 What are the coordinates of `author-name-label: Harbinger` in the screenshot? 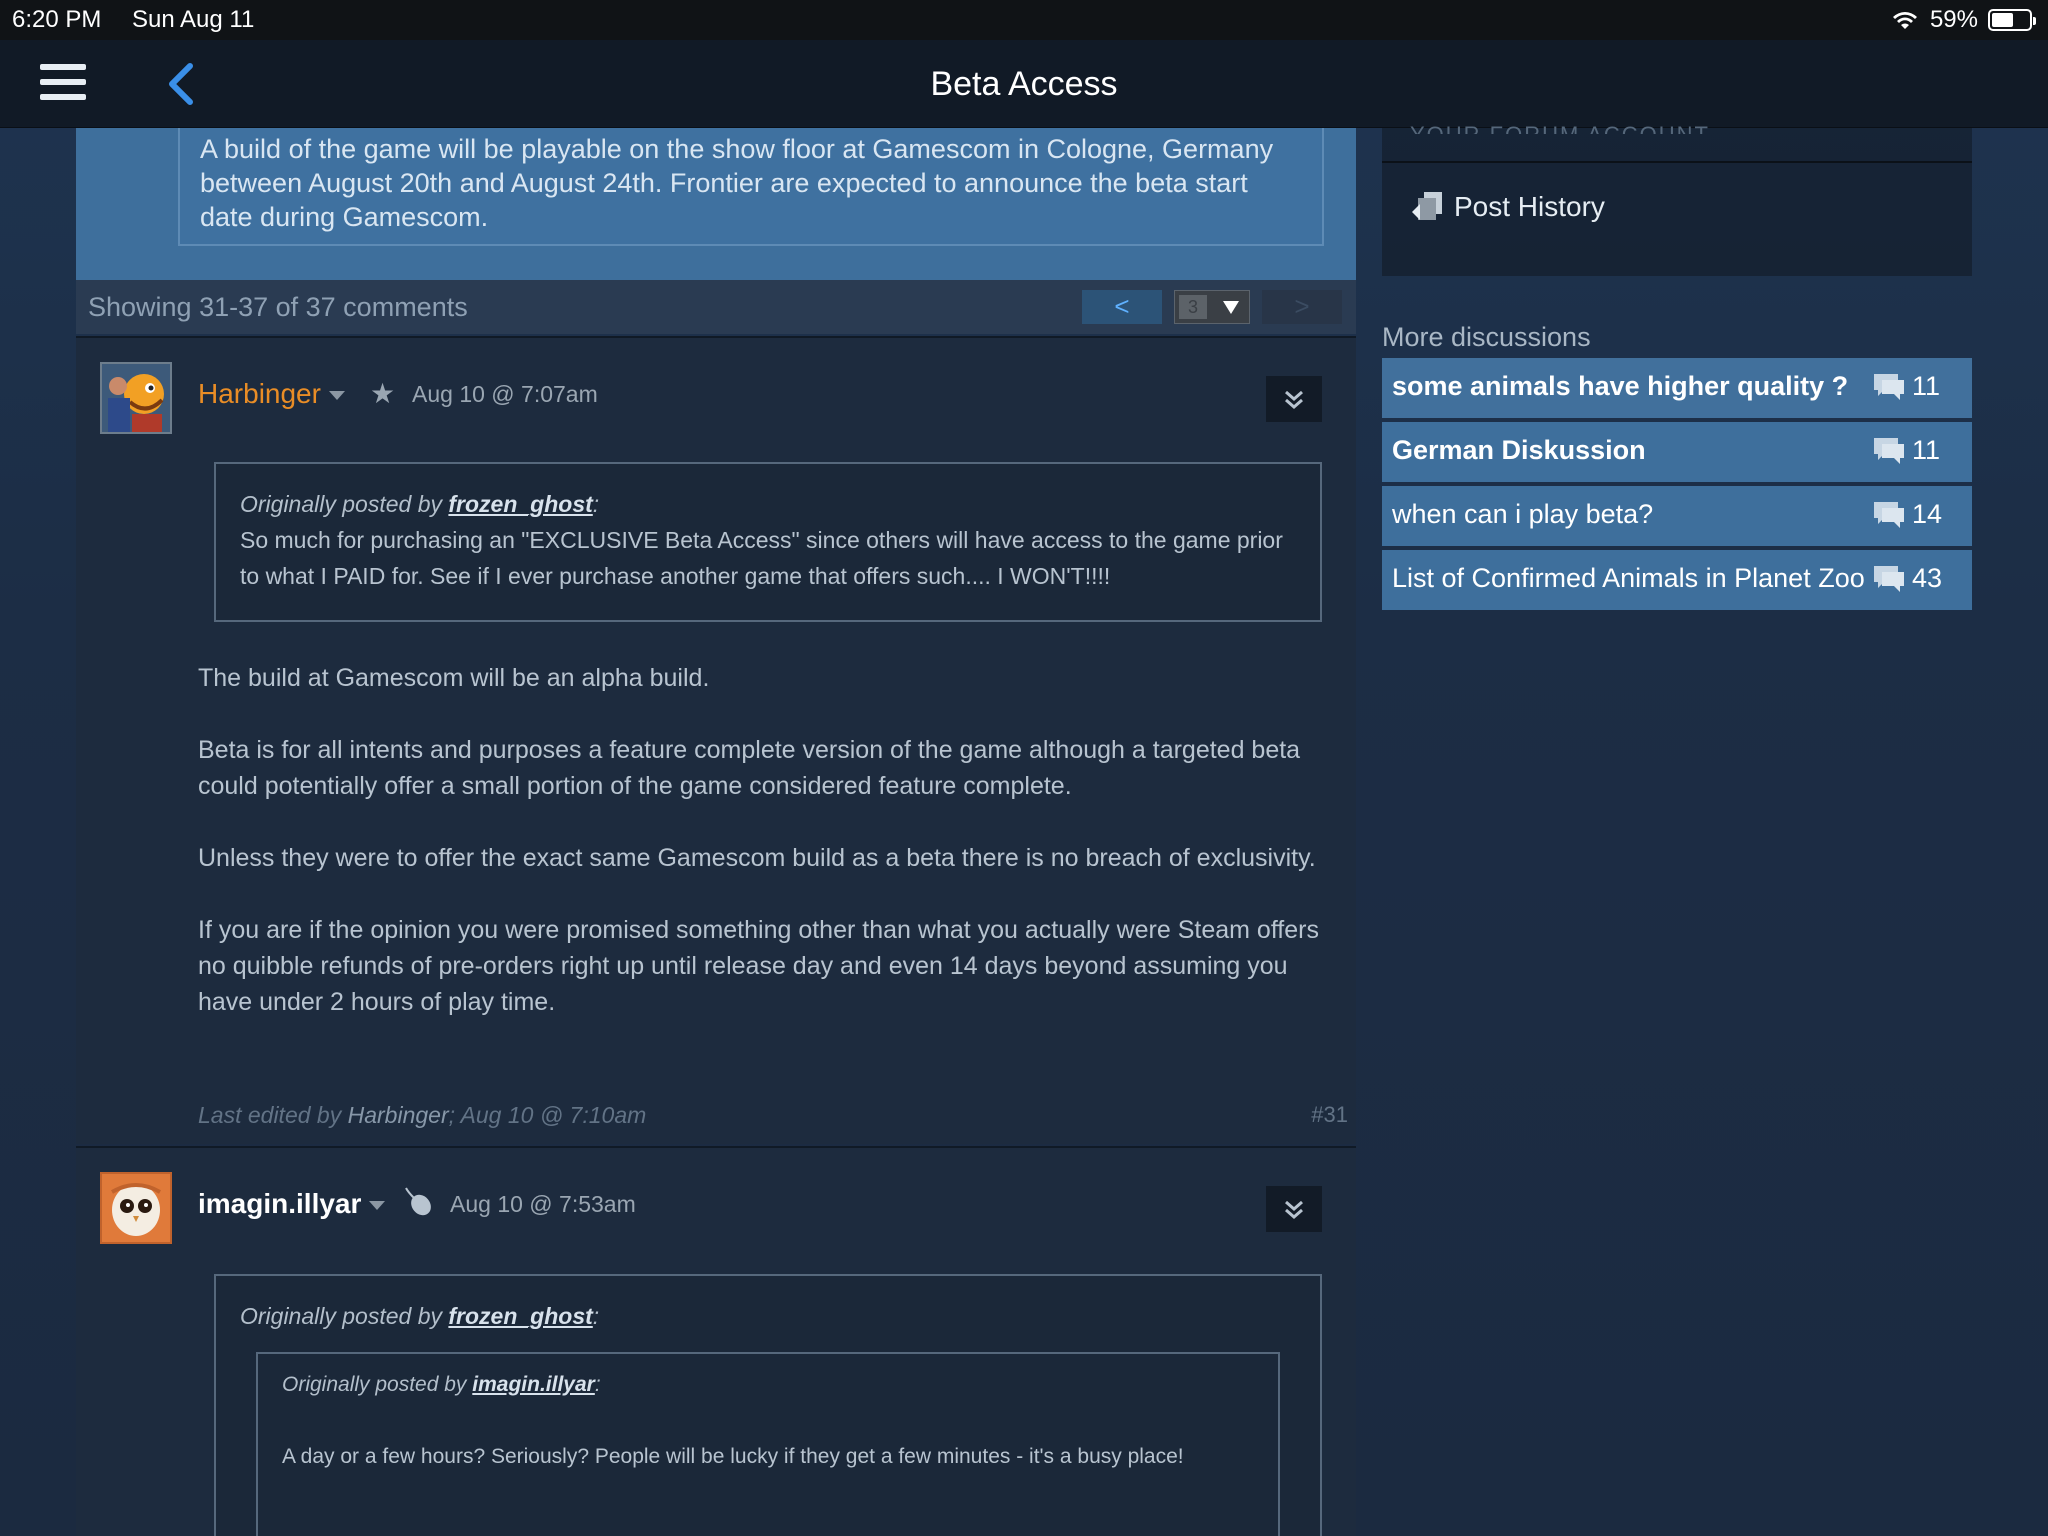 It's located at (259, 393).